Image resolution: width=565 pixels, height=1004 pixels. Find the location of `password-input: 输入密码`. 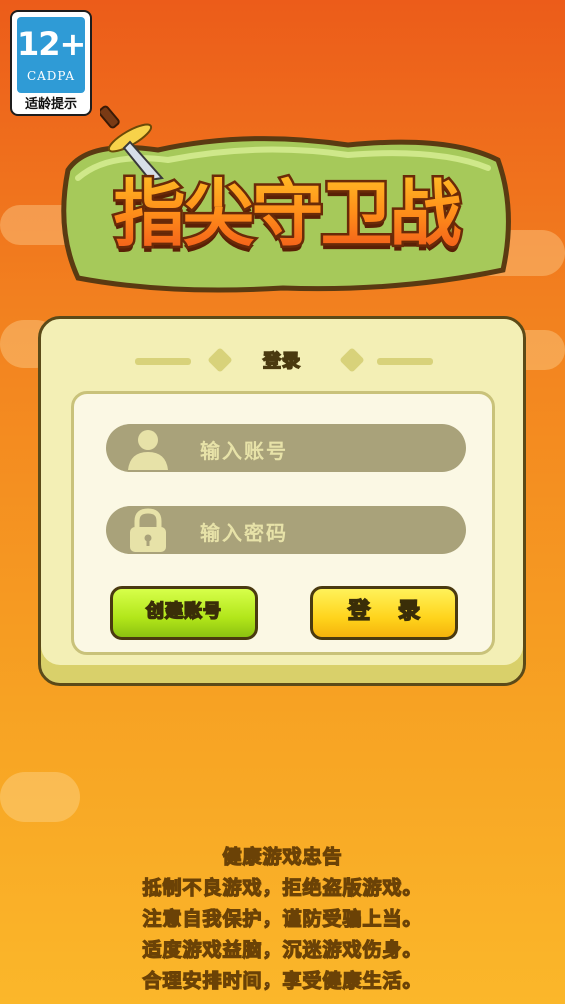

password-input: 输入密码 is located at coordinates (286, 530).